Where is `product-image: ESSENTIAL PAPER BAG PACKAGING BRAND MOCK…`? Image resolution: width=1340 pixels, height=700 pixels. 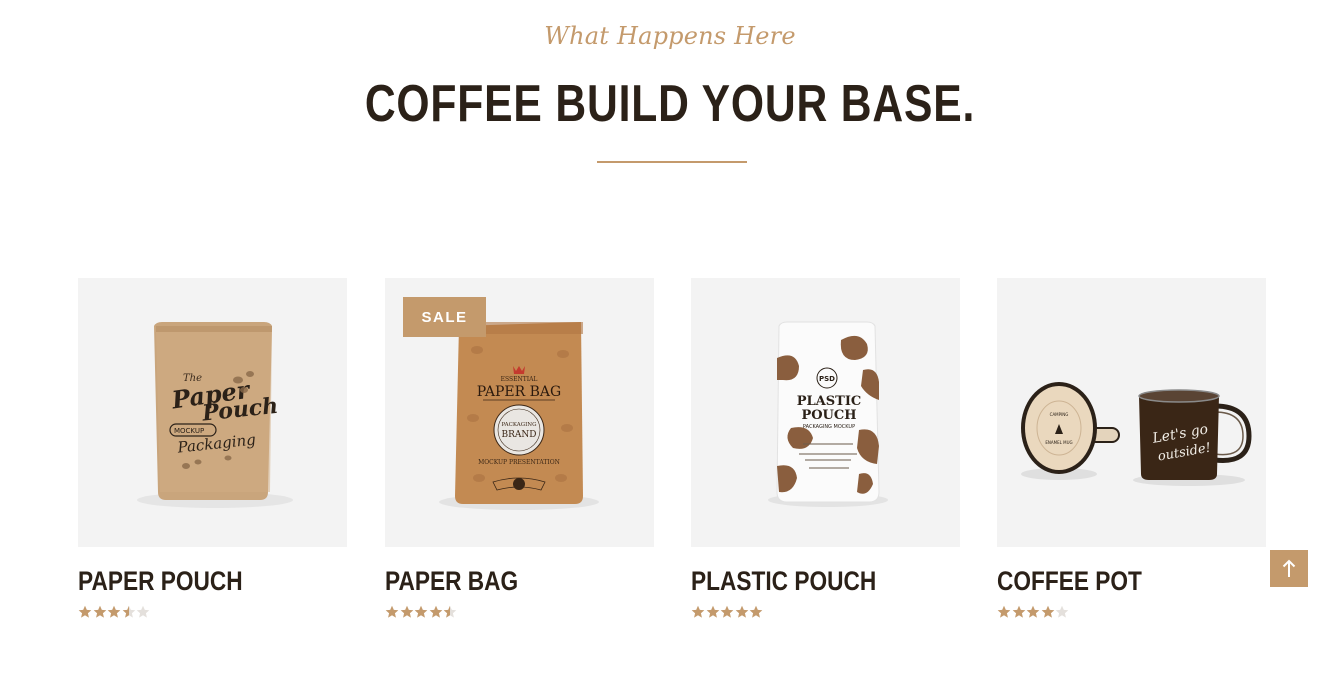 product-image: ESSENTIAL PAPER BAG PACKAGING BRAND MOCK… is located at coordinates (519, 412).